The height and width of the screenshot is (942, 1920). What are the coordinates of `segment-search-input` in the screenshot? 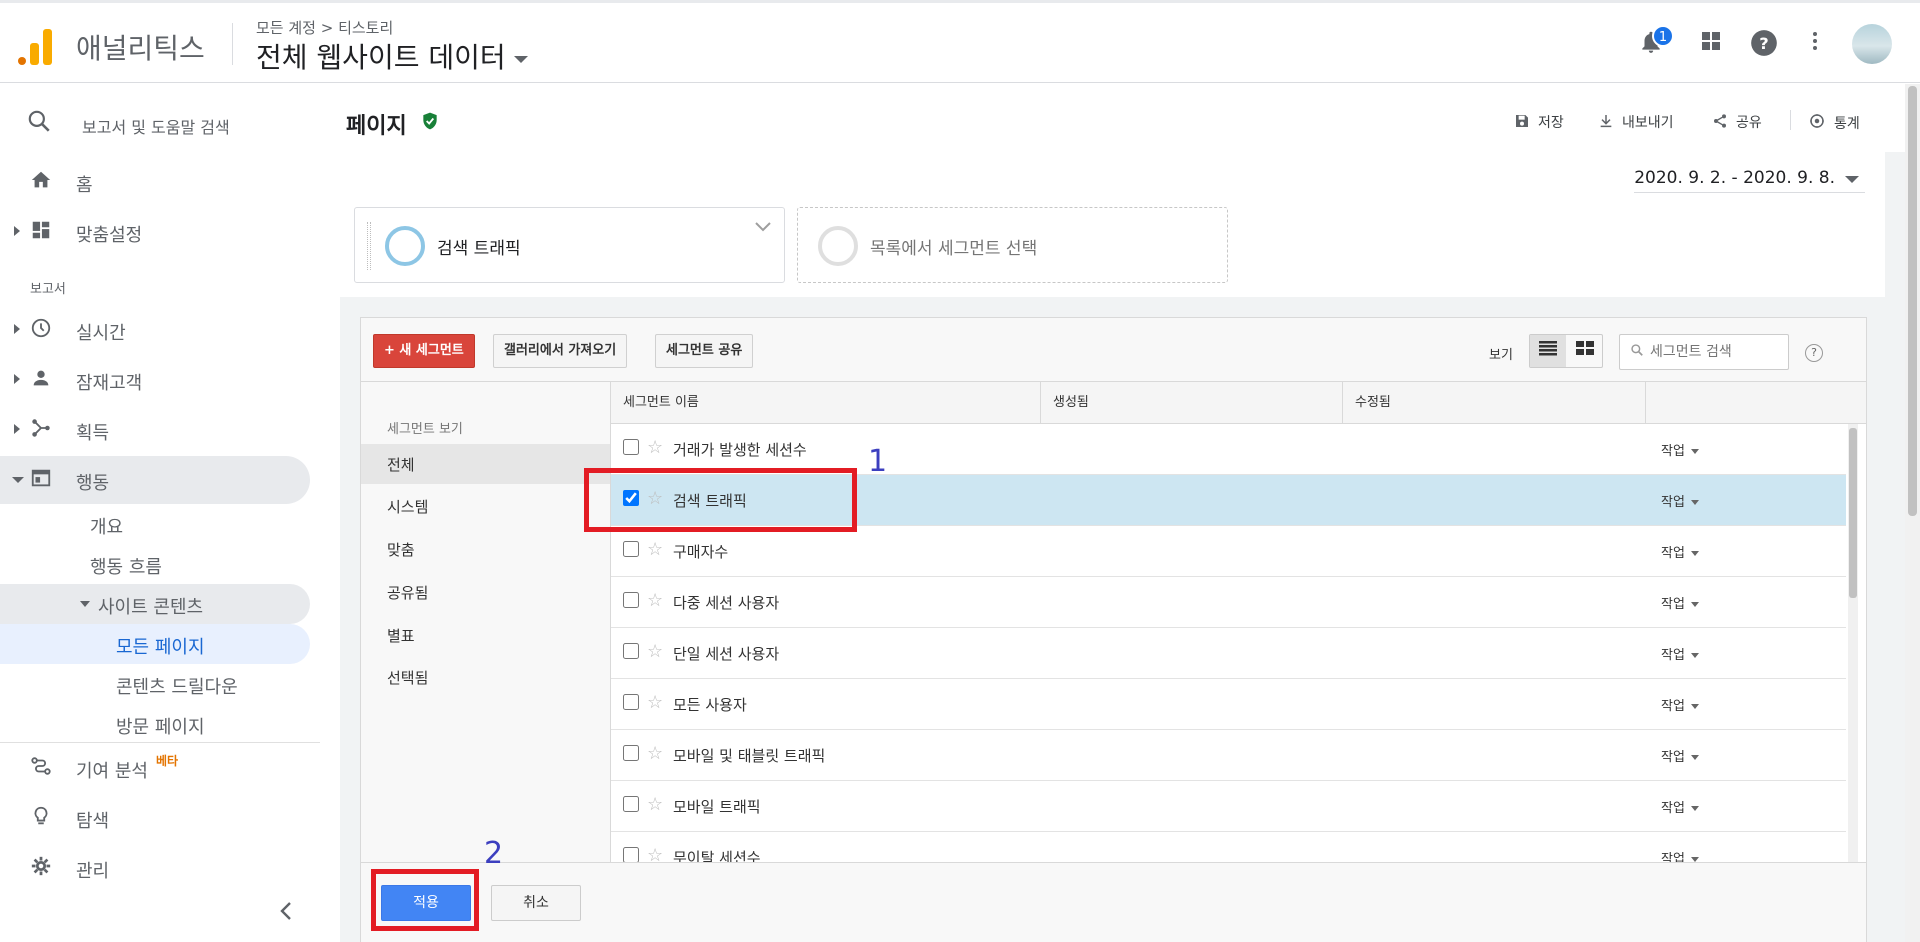 It's located at (1717, 352).